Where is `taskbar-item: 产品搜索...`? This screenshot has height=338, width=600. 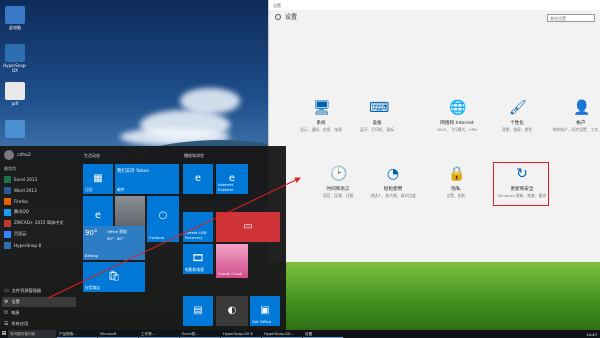 taskbar-item: 产品搜索... is located at coordinates (77, 334).